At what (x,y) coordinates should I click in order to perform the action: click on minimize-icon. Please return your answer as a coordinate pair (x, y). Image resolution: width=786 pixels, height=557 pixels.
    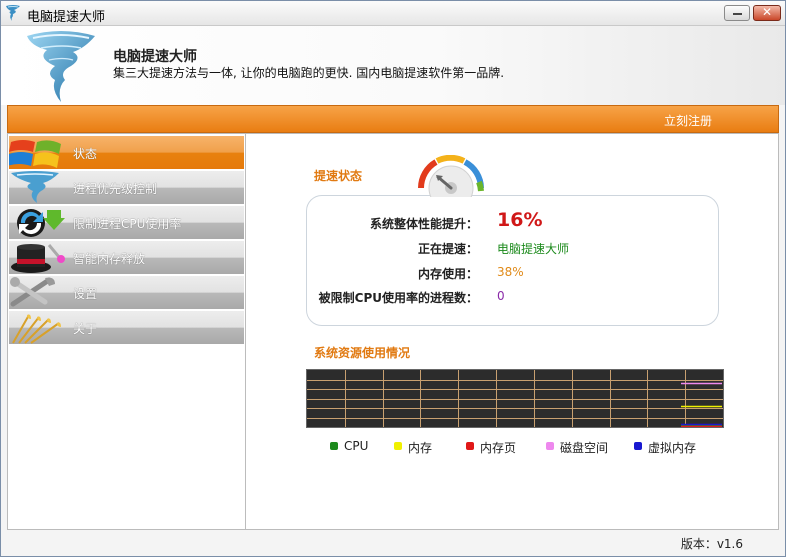
    Looking at the image, I should click on (737, 14).